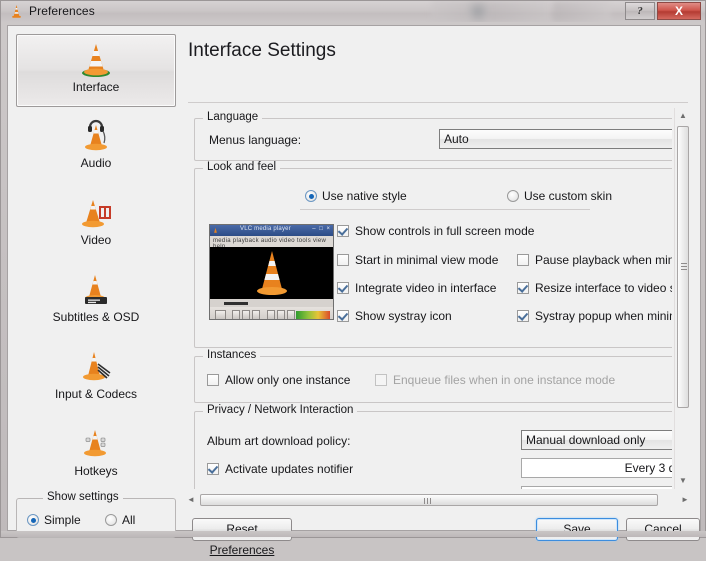 The height and width of the screenshot is (561, 706). What do you see at coordinates (640, 11) in the screenshot?
I see `help-button: ?` at bounding box center [640, 11].